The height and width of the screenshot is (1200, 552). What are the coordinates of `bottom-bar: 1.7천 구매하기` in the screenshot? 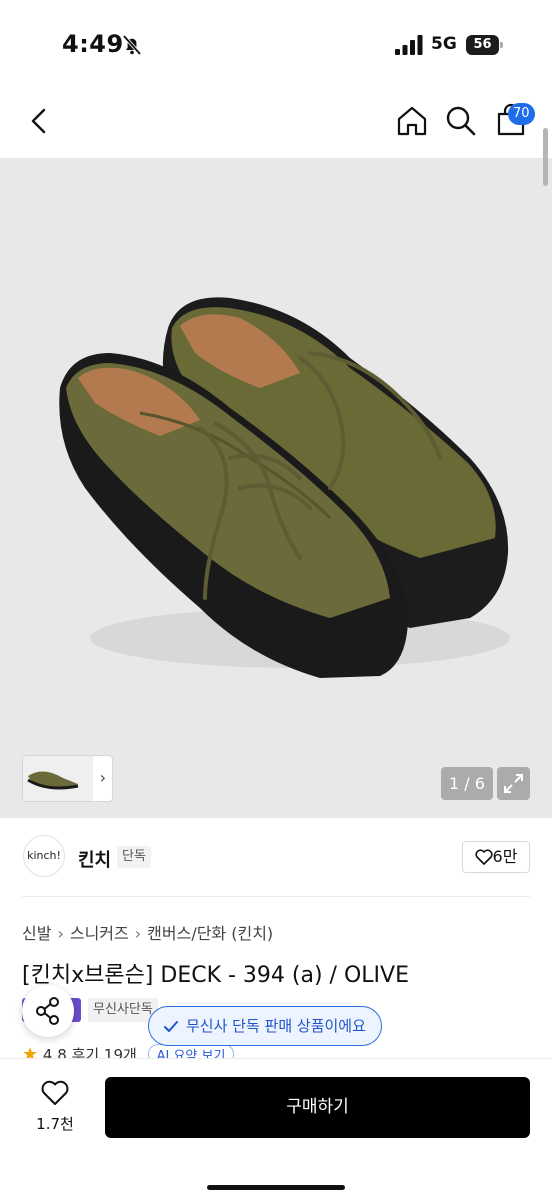 It's located at (276, 1129).